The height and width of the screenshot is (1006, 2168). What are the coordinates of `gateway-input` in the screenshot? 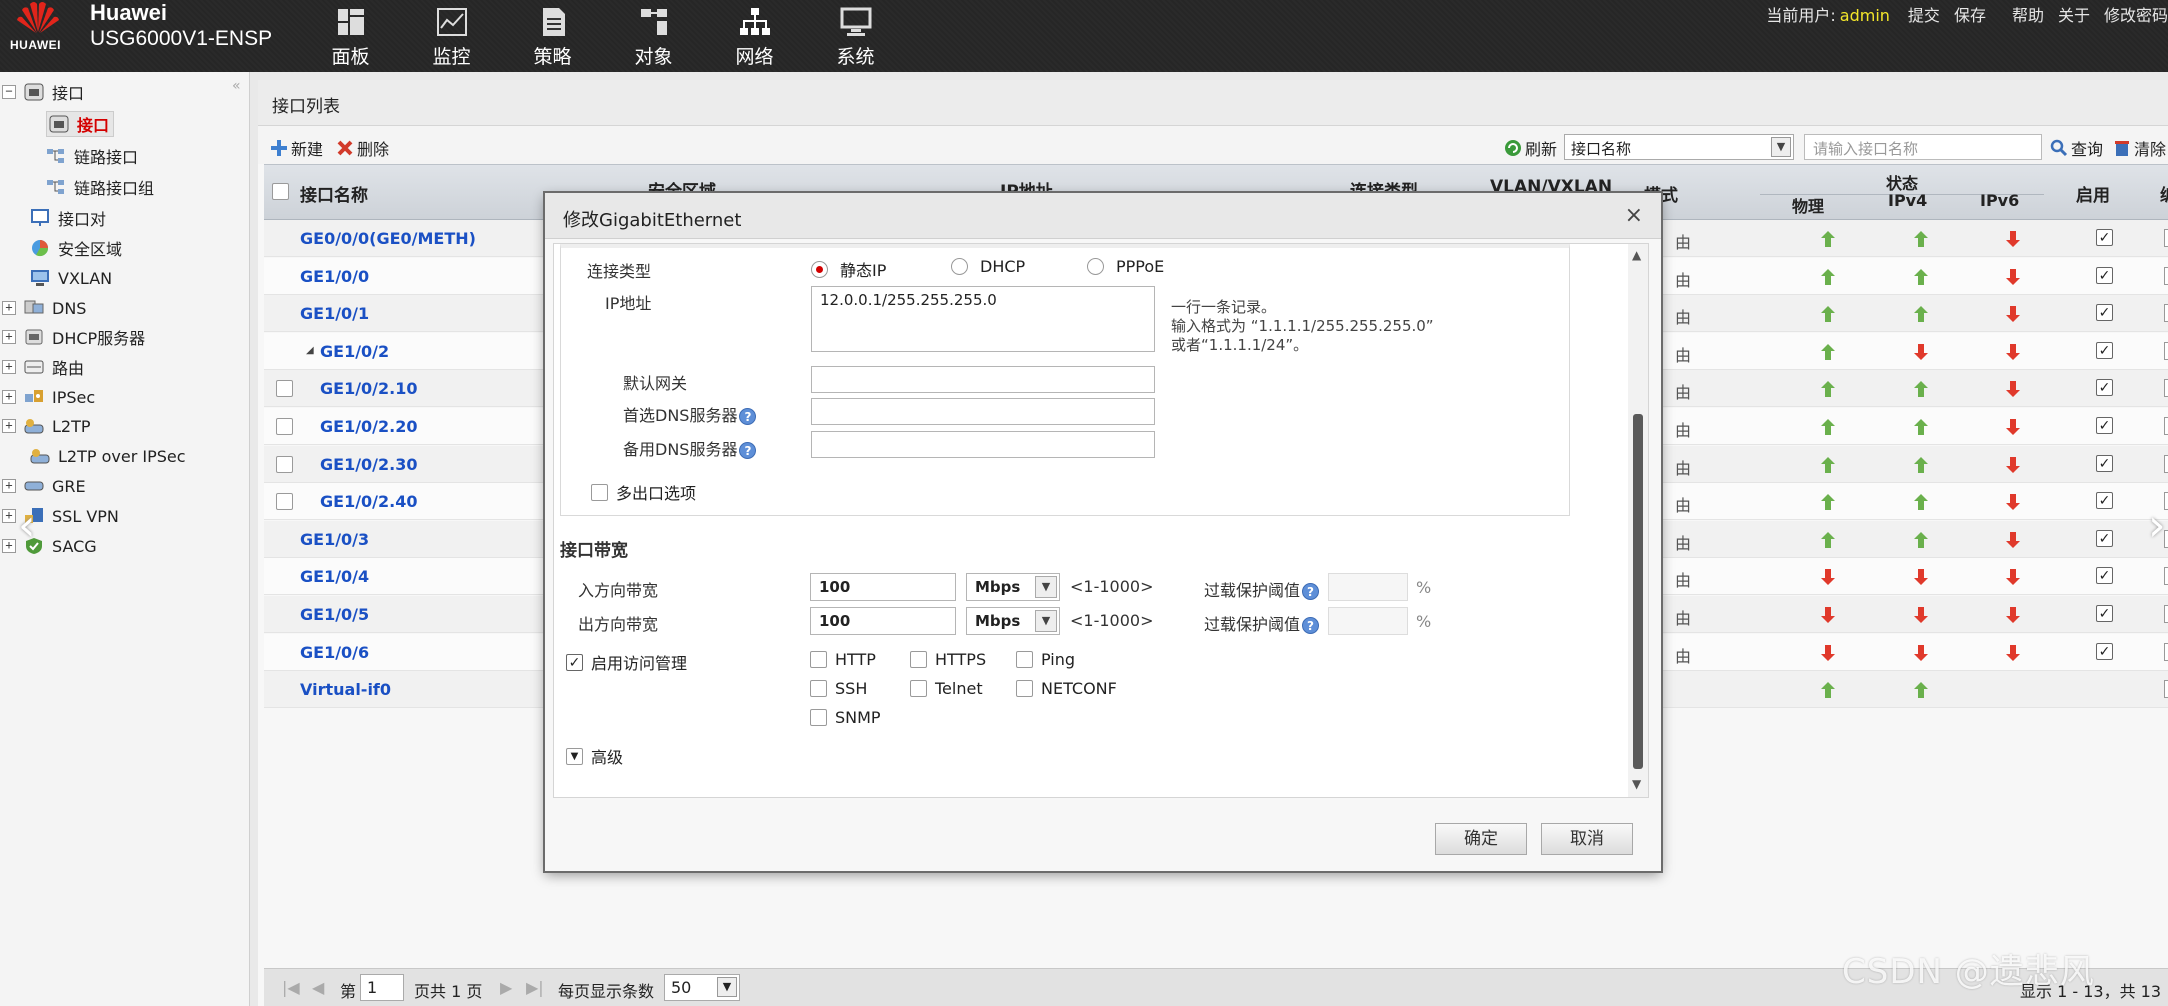 It's located at (983, 379).